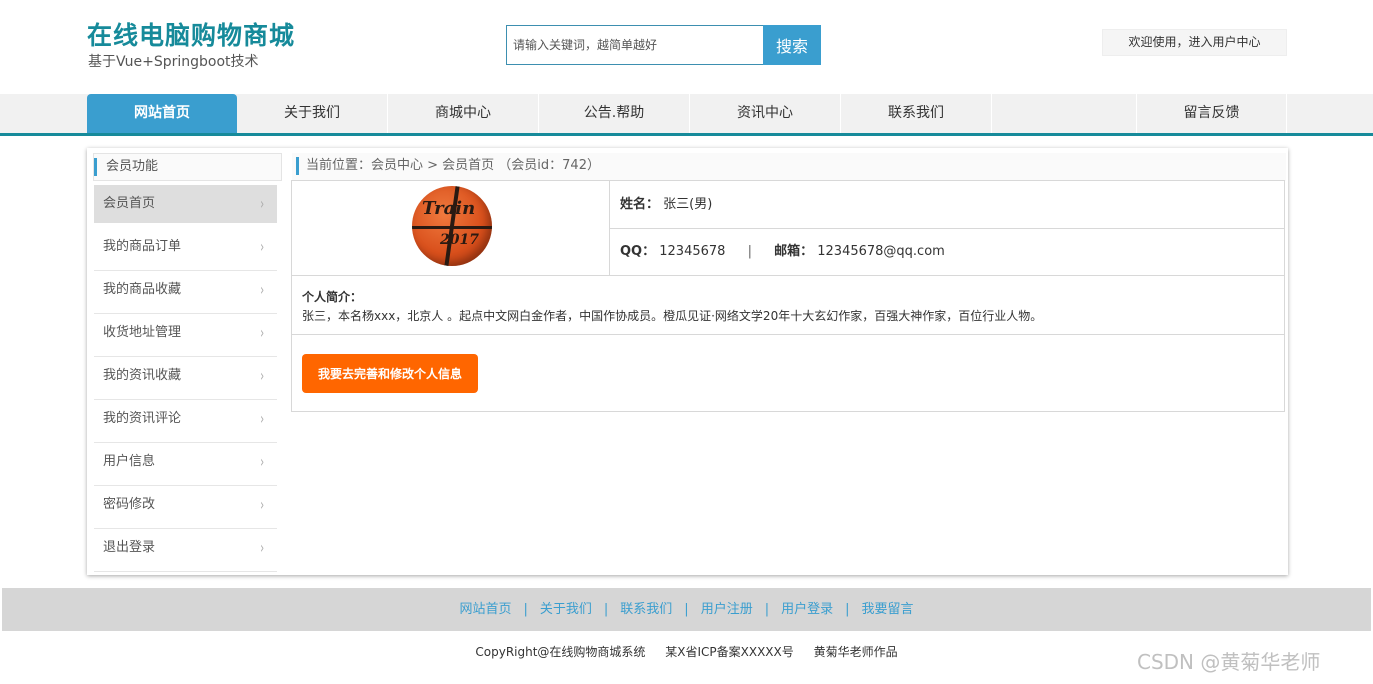 Image resolution: width=1373 pixels, height=684 pixels. Describe the element at coordinates (566, 609) in the screenshot. I see `footer-link-about: 关于我们` at that location.